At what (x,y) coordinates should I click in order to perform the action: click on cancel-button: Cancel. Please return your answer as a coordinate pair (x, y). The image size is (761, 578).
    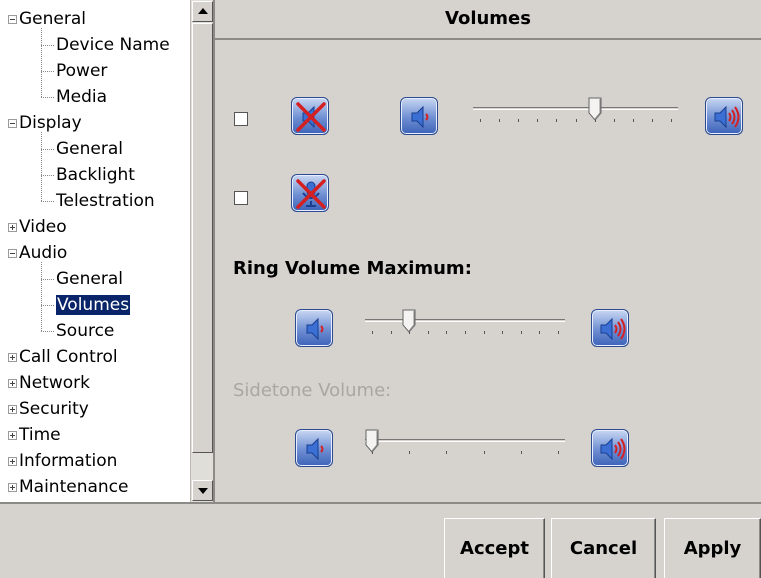
    Looking at the image, I should click on (603, 548).